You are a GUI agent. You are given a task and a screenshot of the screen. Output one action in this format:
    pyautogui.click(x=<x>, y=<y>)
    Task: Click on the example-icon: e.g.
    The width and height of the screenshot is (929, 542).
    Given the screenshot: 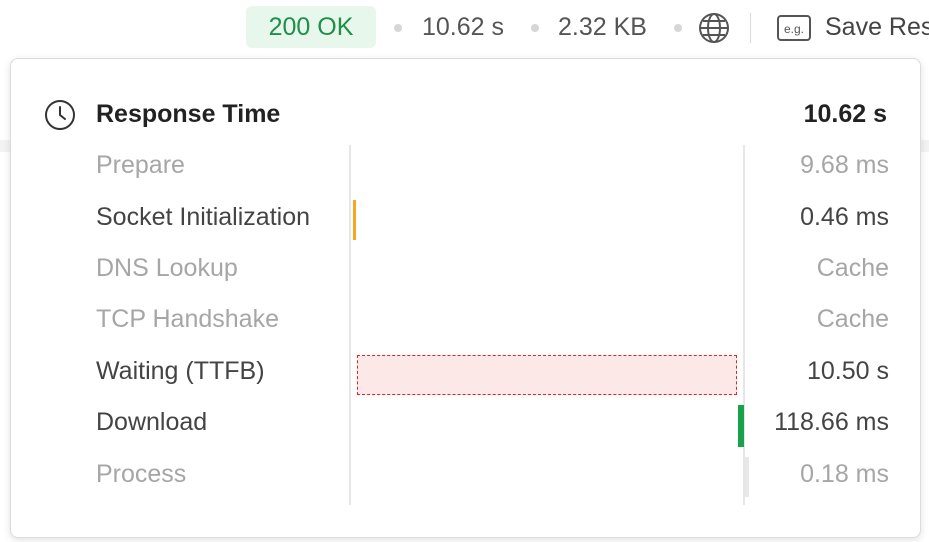 What is the action you would take?
    pyautogui.click(x=794, y=28)
    